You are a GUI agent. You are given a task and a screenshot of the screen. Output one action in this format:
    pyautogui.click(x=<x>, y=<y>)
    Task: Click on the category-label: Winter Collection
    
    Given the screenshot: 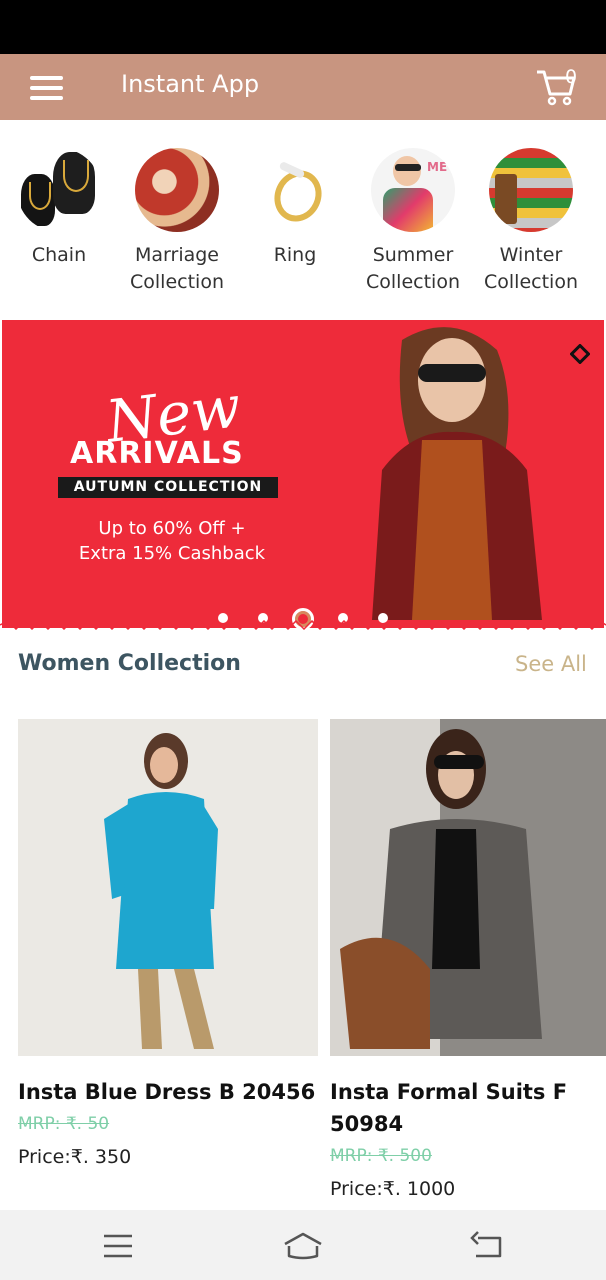 What is the action you would take?
    pyautogui.click(x=531, y=268)
    